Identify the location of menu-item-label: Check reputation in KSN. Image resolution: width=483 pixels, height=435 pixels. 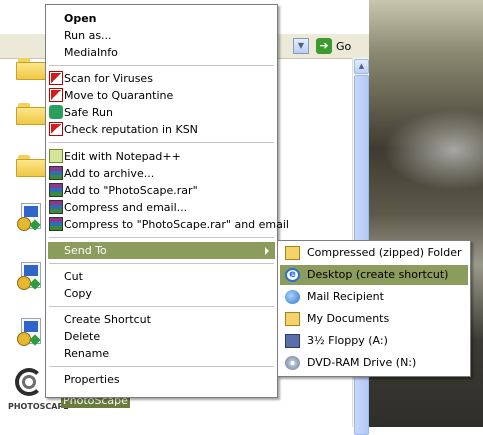
(131, 129).